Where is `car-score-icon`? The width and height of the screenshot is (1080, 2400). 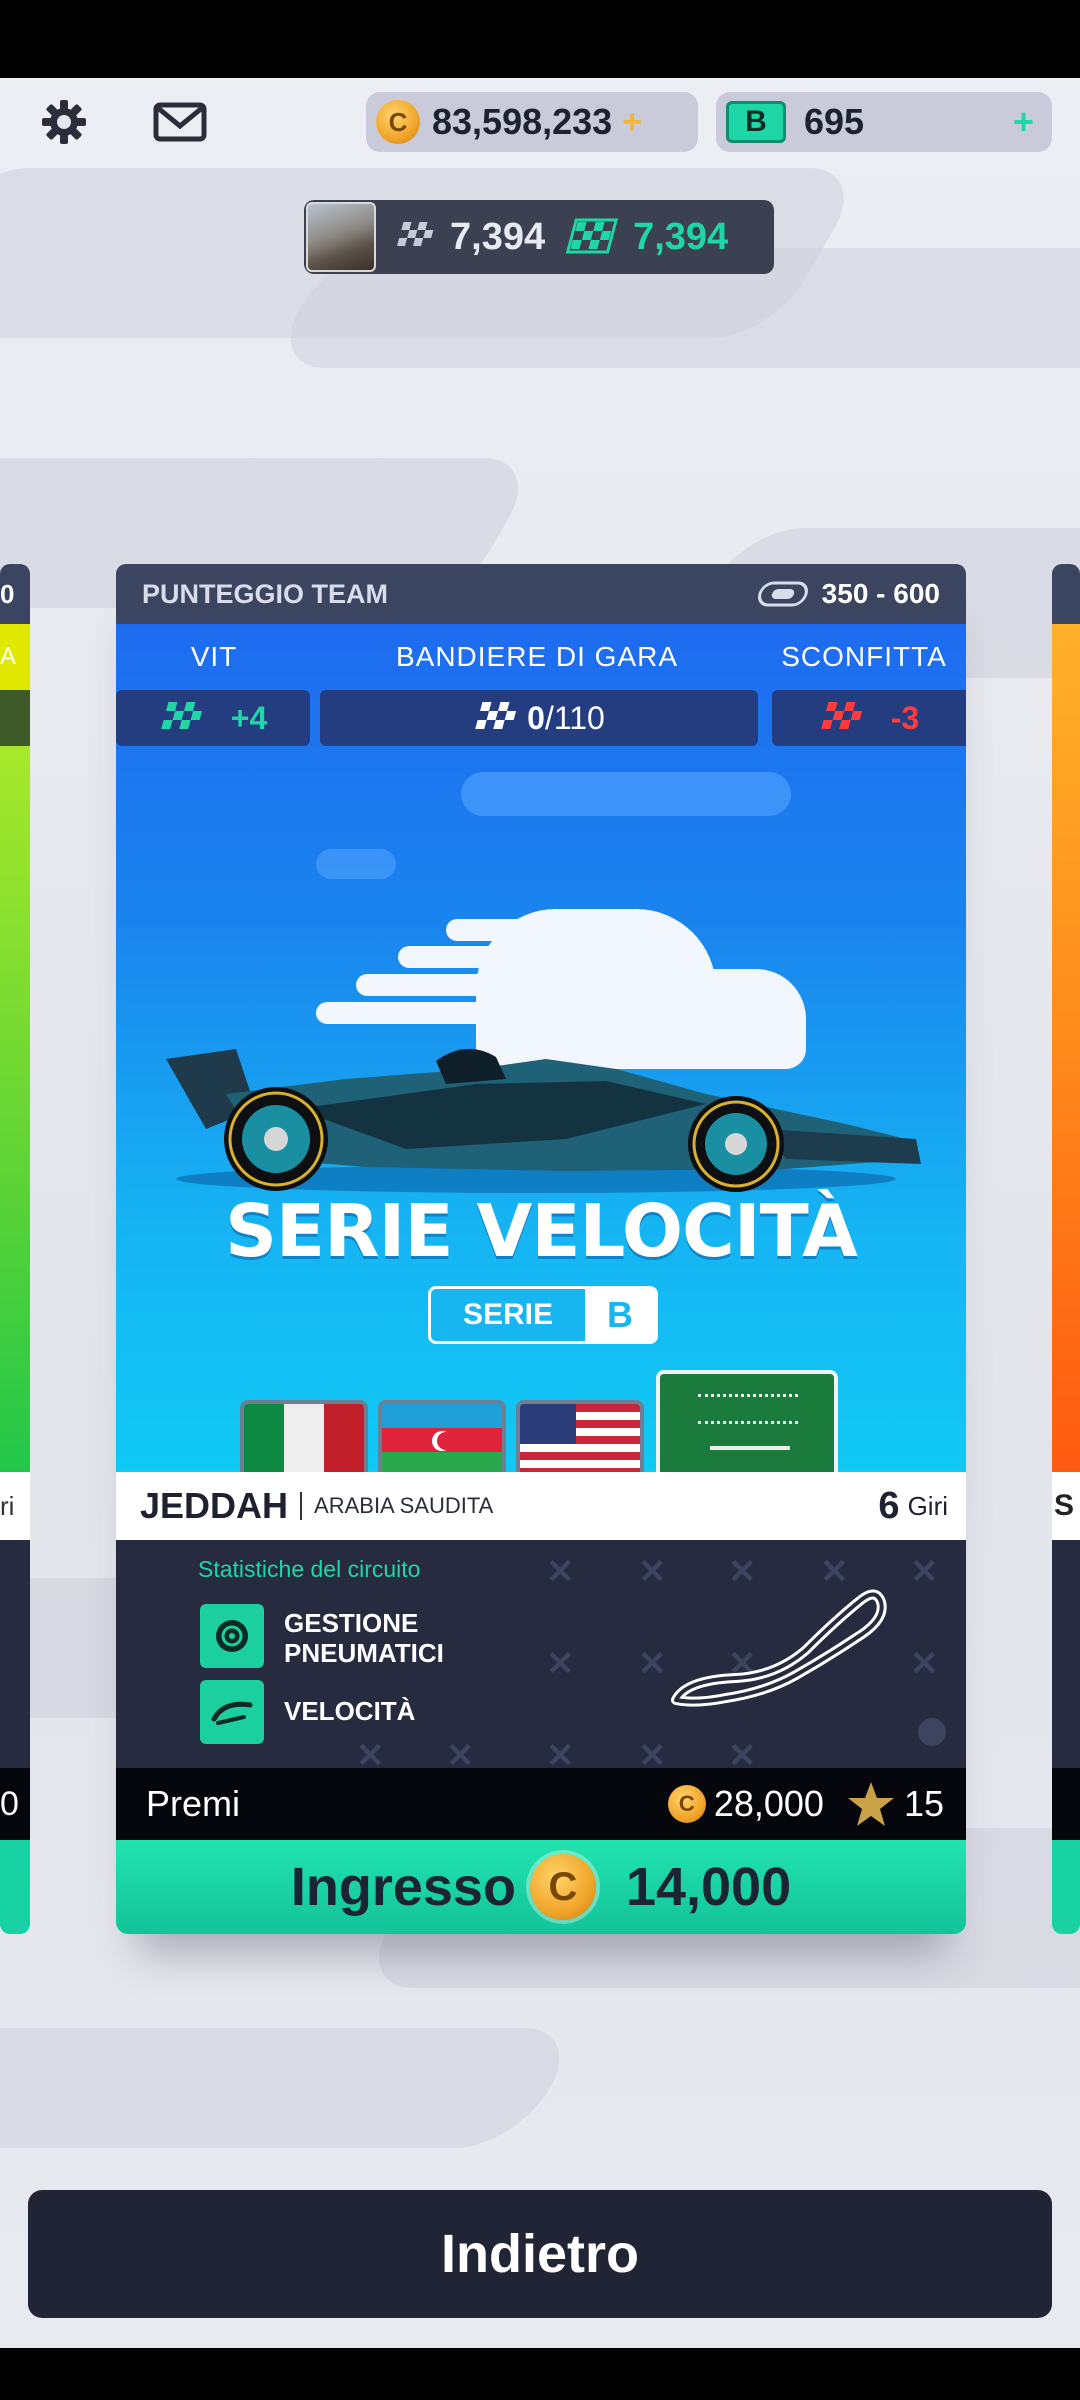
car-score-icon is located at coordinates (782, 594).